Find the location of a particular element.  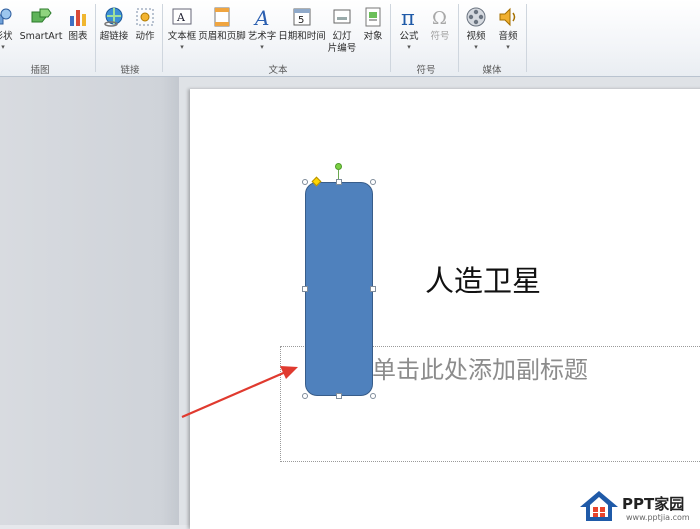

resize-handle-top-left is located at coordinates (305, 182).